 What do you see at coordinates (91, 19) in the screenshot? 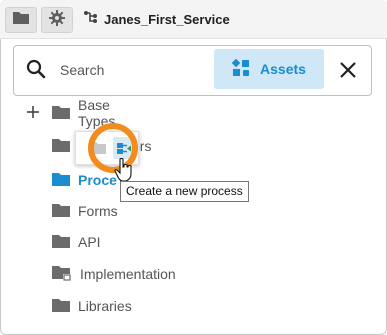
I see `service-branch-icon` at bounding box center [91, 19].